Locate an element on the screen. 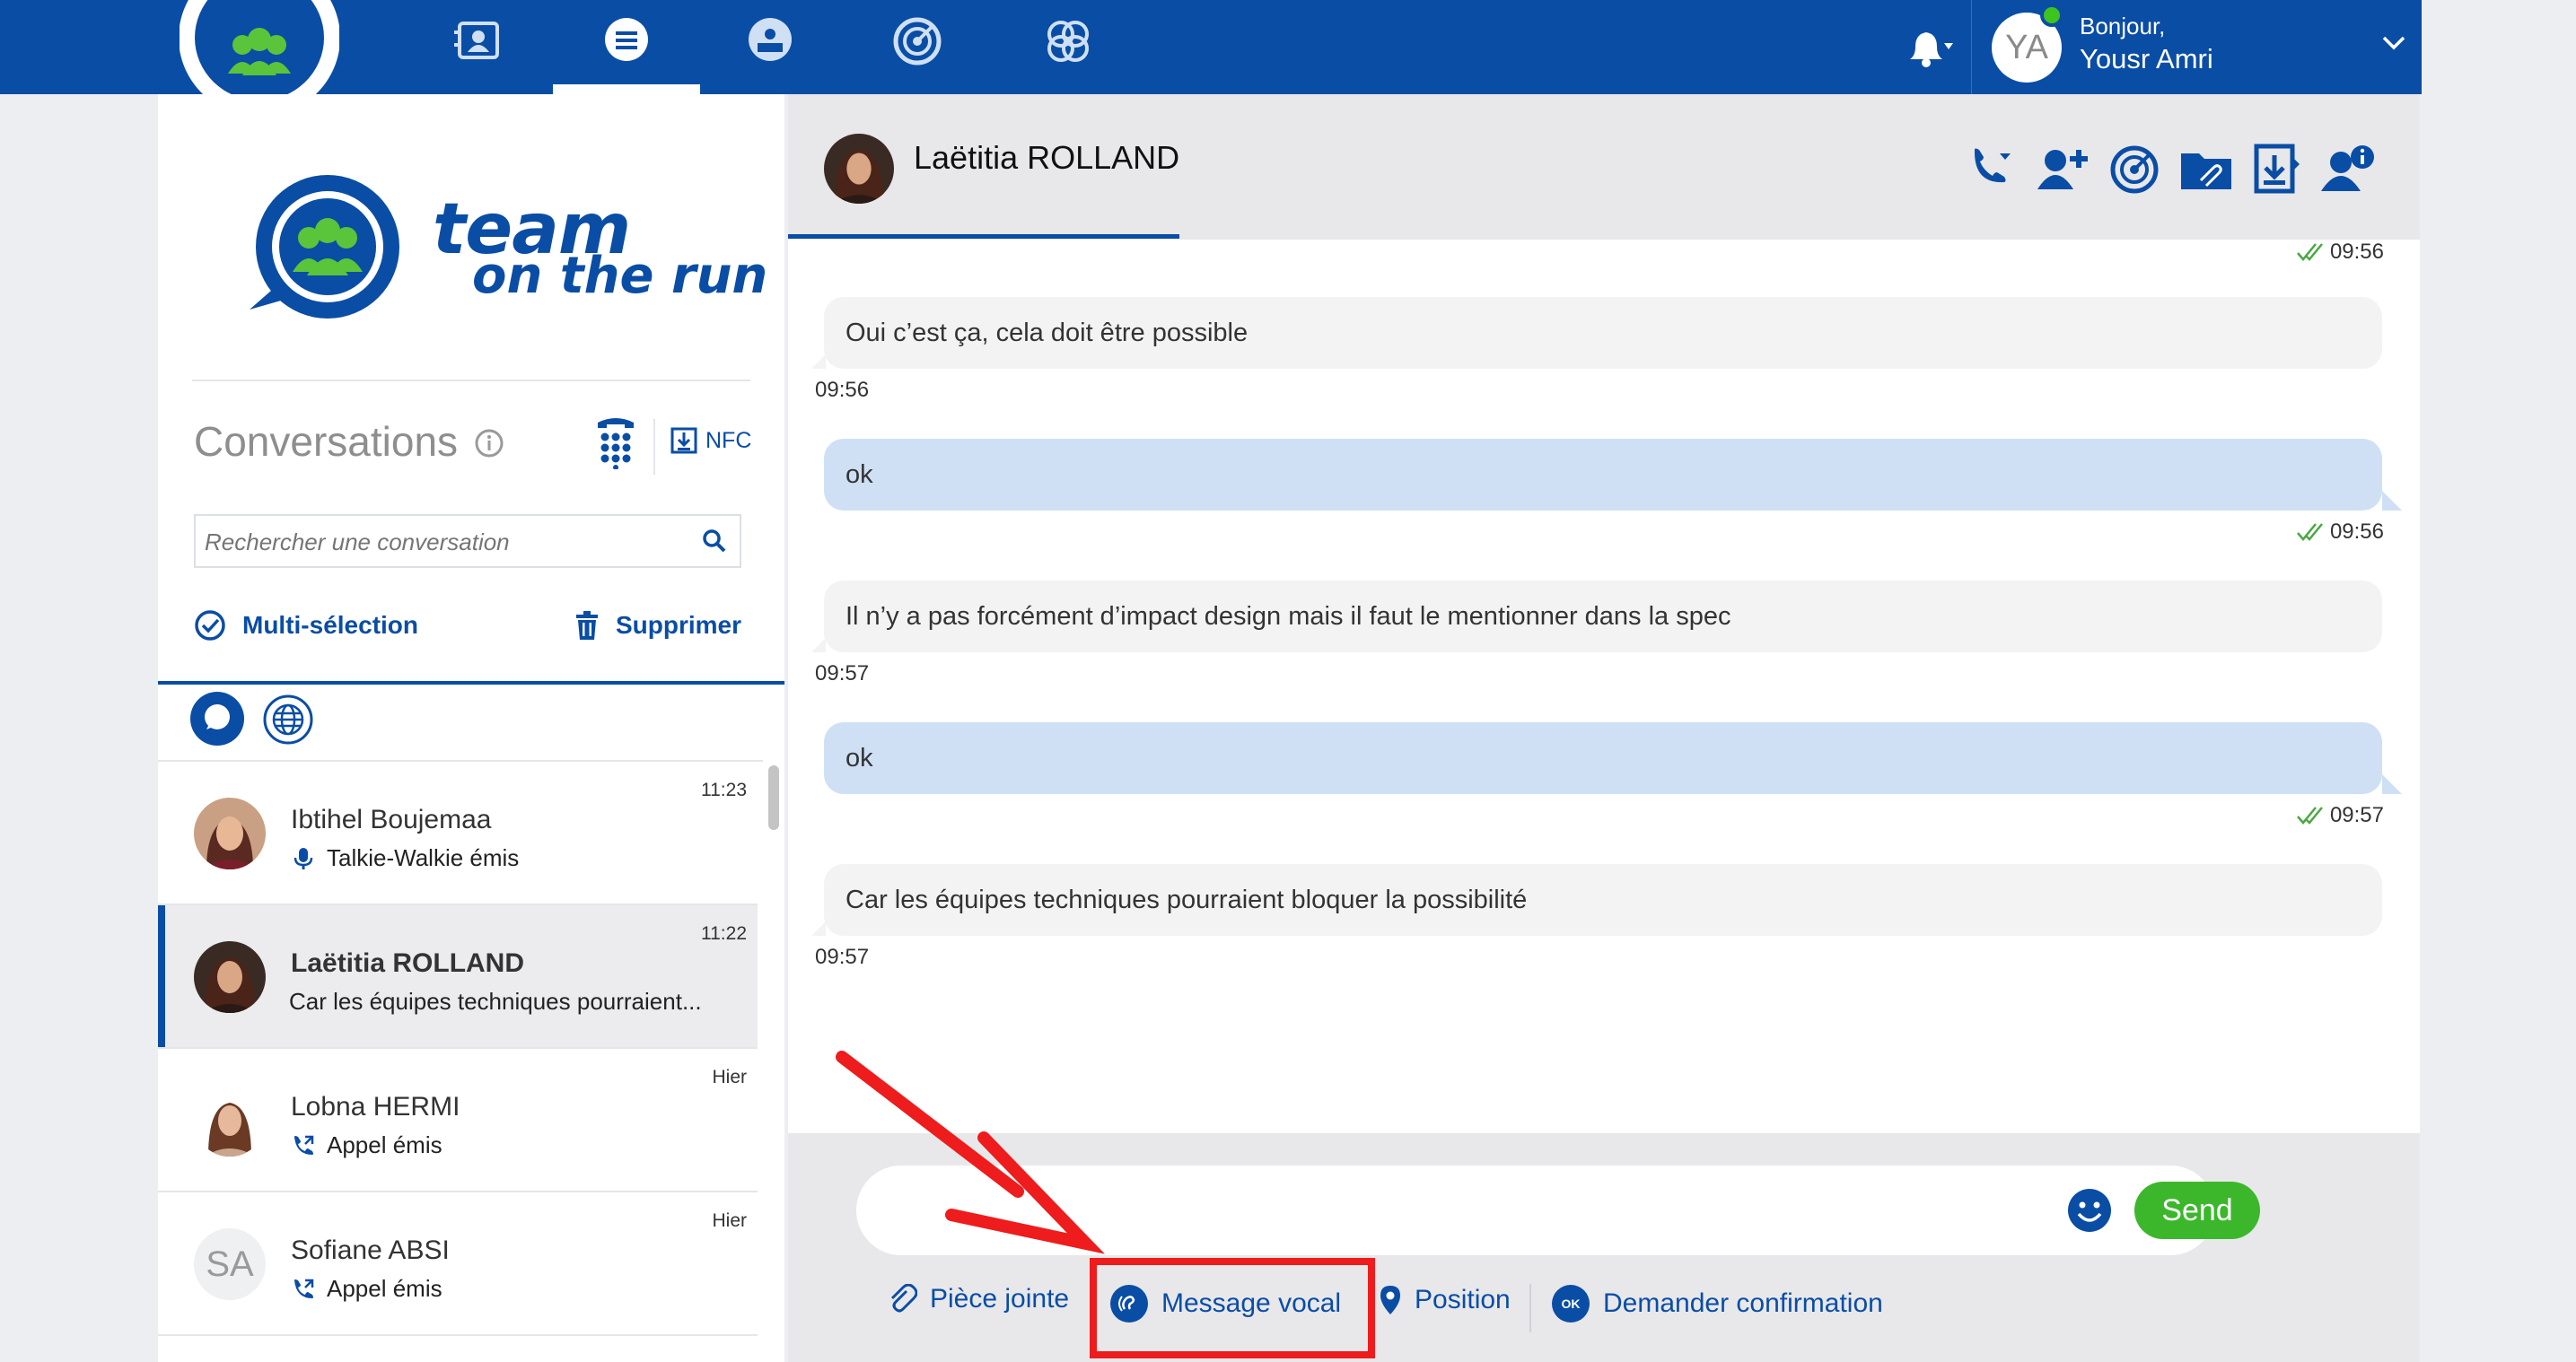 The height and width of the screenshot is (1362, 2576). search-box is located at coordinates (467, 541).